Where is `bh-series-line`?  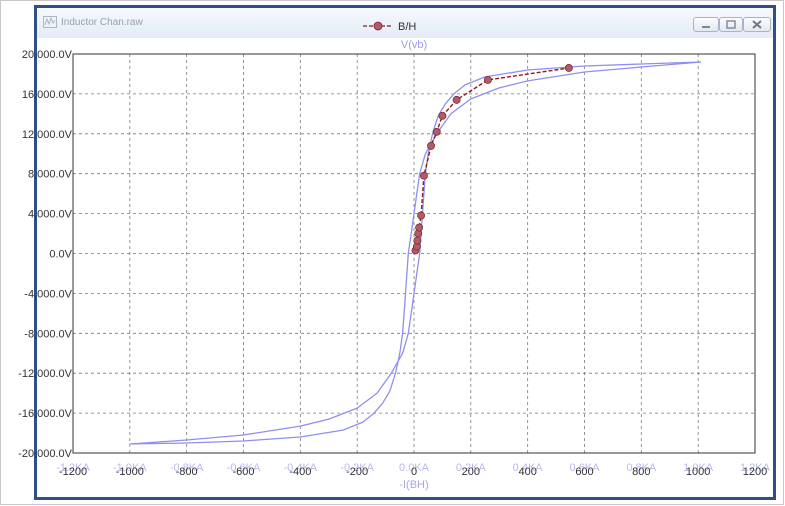 bh-series-line is located at coordinates (492, 159).